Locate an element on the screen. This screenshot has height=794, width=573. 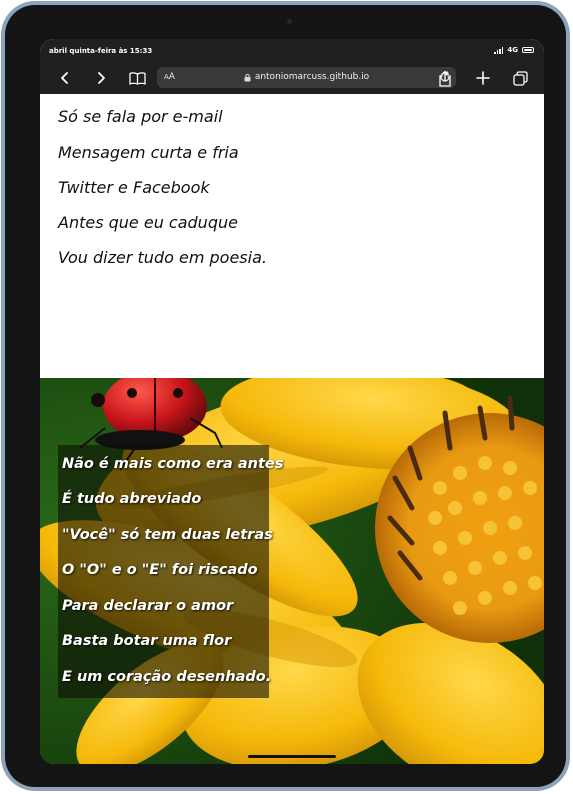
address-bar: AA antoniomarcuss.github.io is located at coordinates (306, 77).